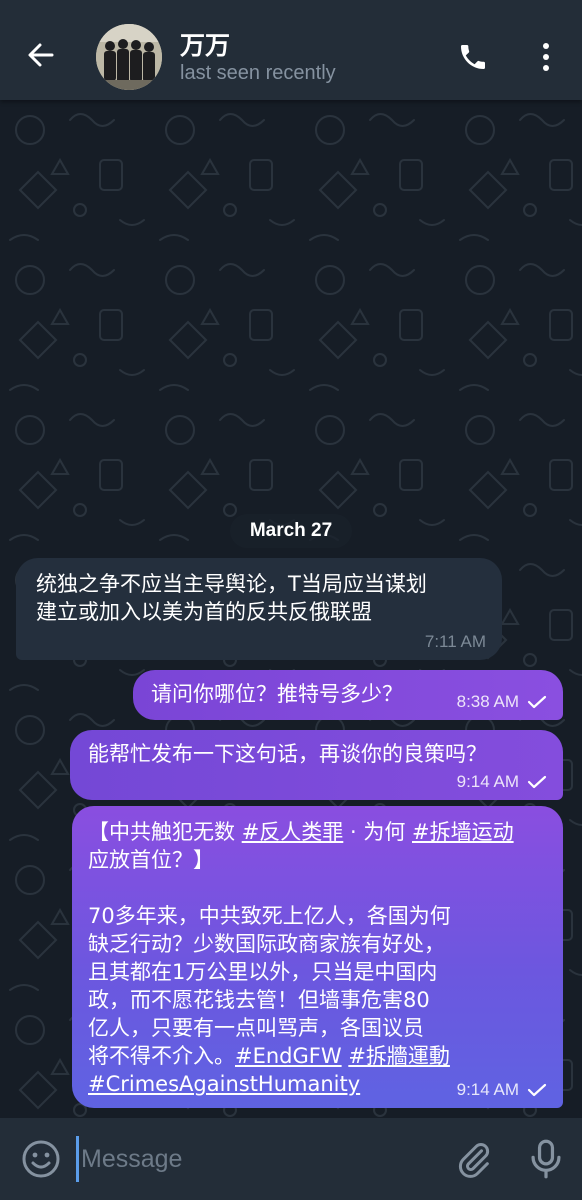 The width and height of the screenshot is (582, 1200). What do you see at coordinates (377, 832) in the screenshot?
I see `text-segment: · 为何` at bounding box center [377, 832].